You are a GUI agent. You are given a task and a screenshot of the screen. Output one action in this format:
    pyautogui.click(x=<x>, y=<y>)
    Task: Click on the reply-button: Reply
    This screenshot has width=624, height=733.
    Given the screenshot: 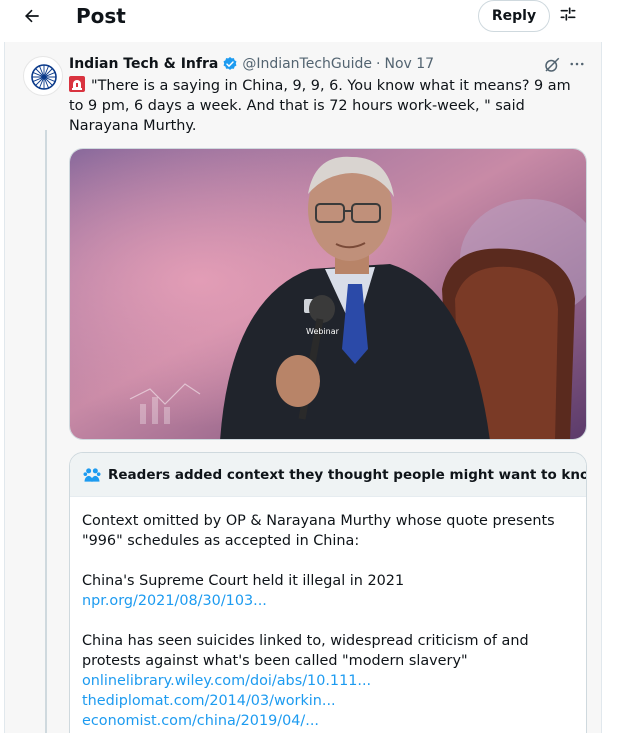 What is the action you would take?
    pyautogui.click(x=514, y=16)
    